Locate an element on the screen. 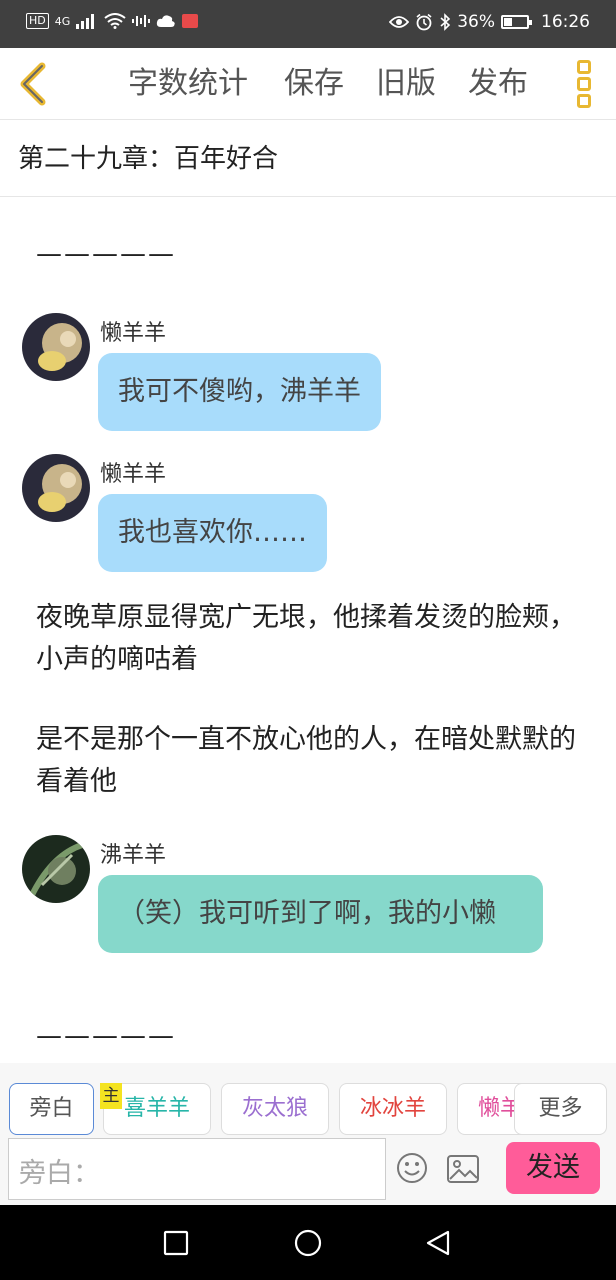 The height and width of the screenshot is (1280, 616). status-right: 36% 16:26 is located at coordinates (489, 22).